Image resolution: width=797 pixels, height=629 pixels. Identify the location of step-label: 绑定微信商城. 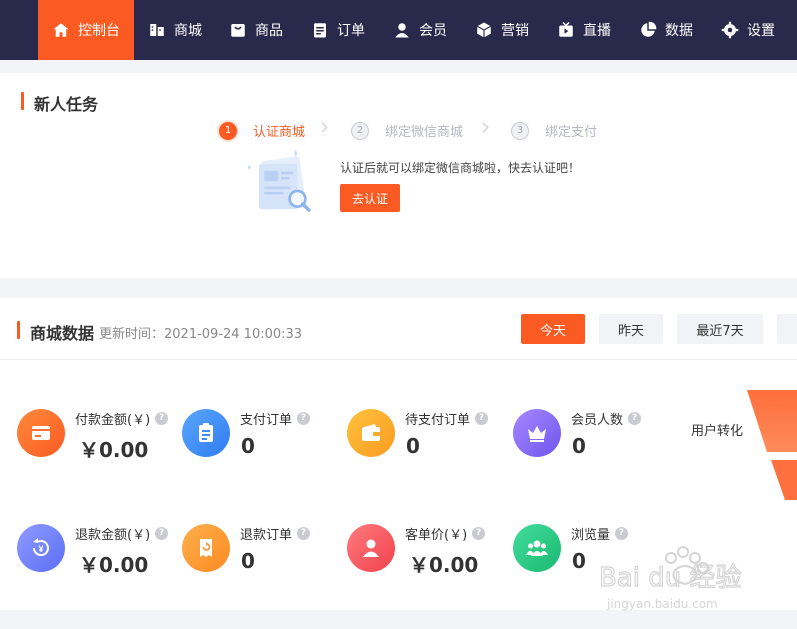
(424, 132).